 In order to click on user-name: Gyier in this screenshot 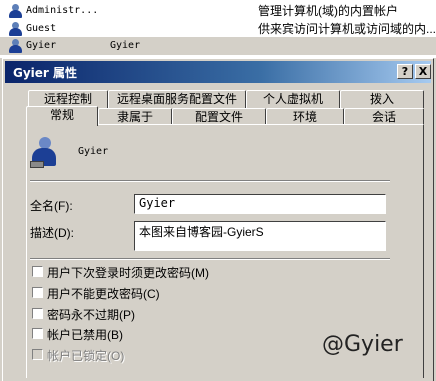, I will do `click(41, 45)`.